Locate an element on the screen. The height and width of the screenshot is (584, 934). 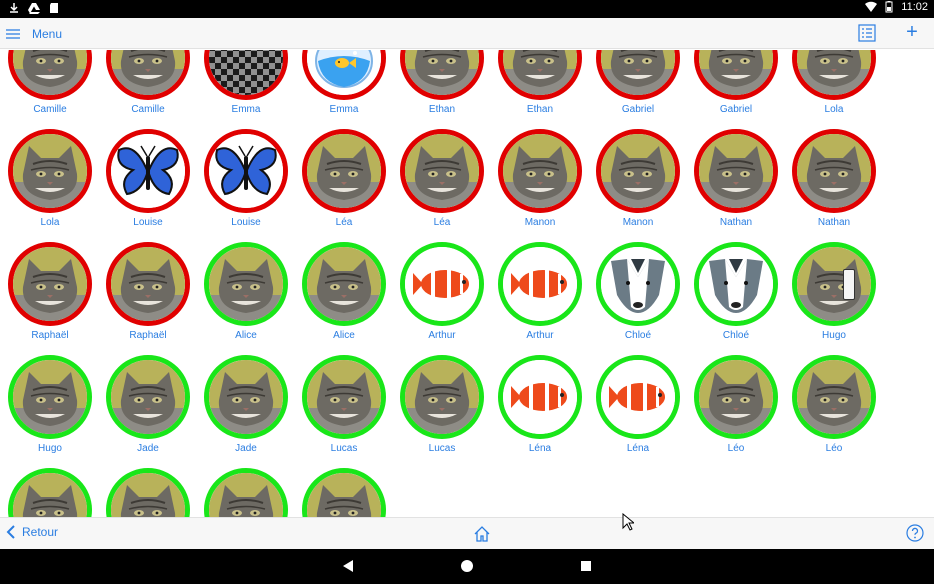
back-button: Retour is located at coordinates (32, 532).